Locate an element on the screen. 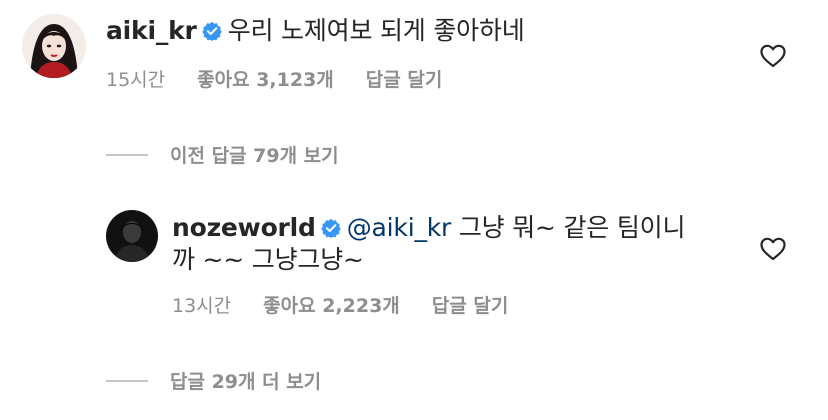  like-comment-button is located at coordinates (773, 56).